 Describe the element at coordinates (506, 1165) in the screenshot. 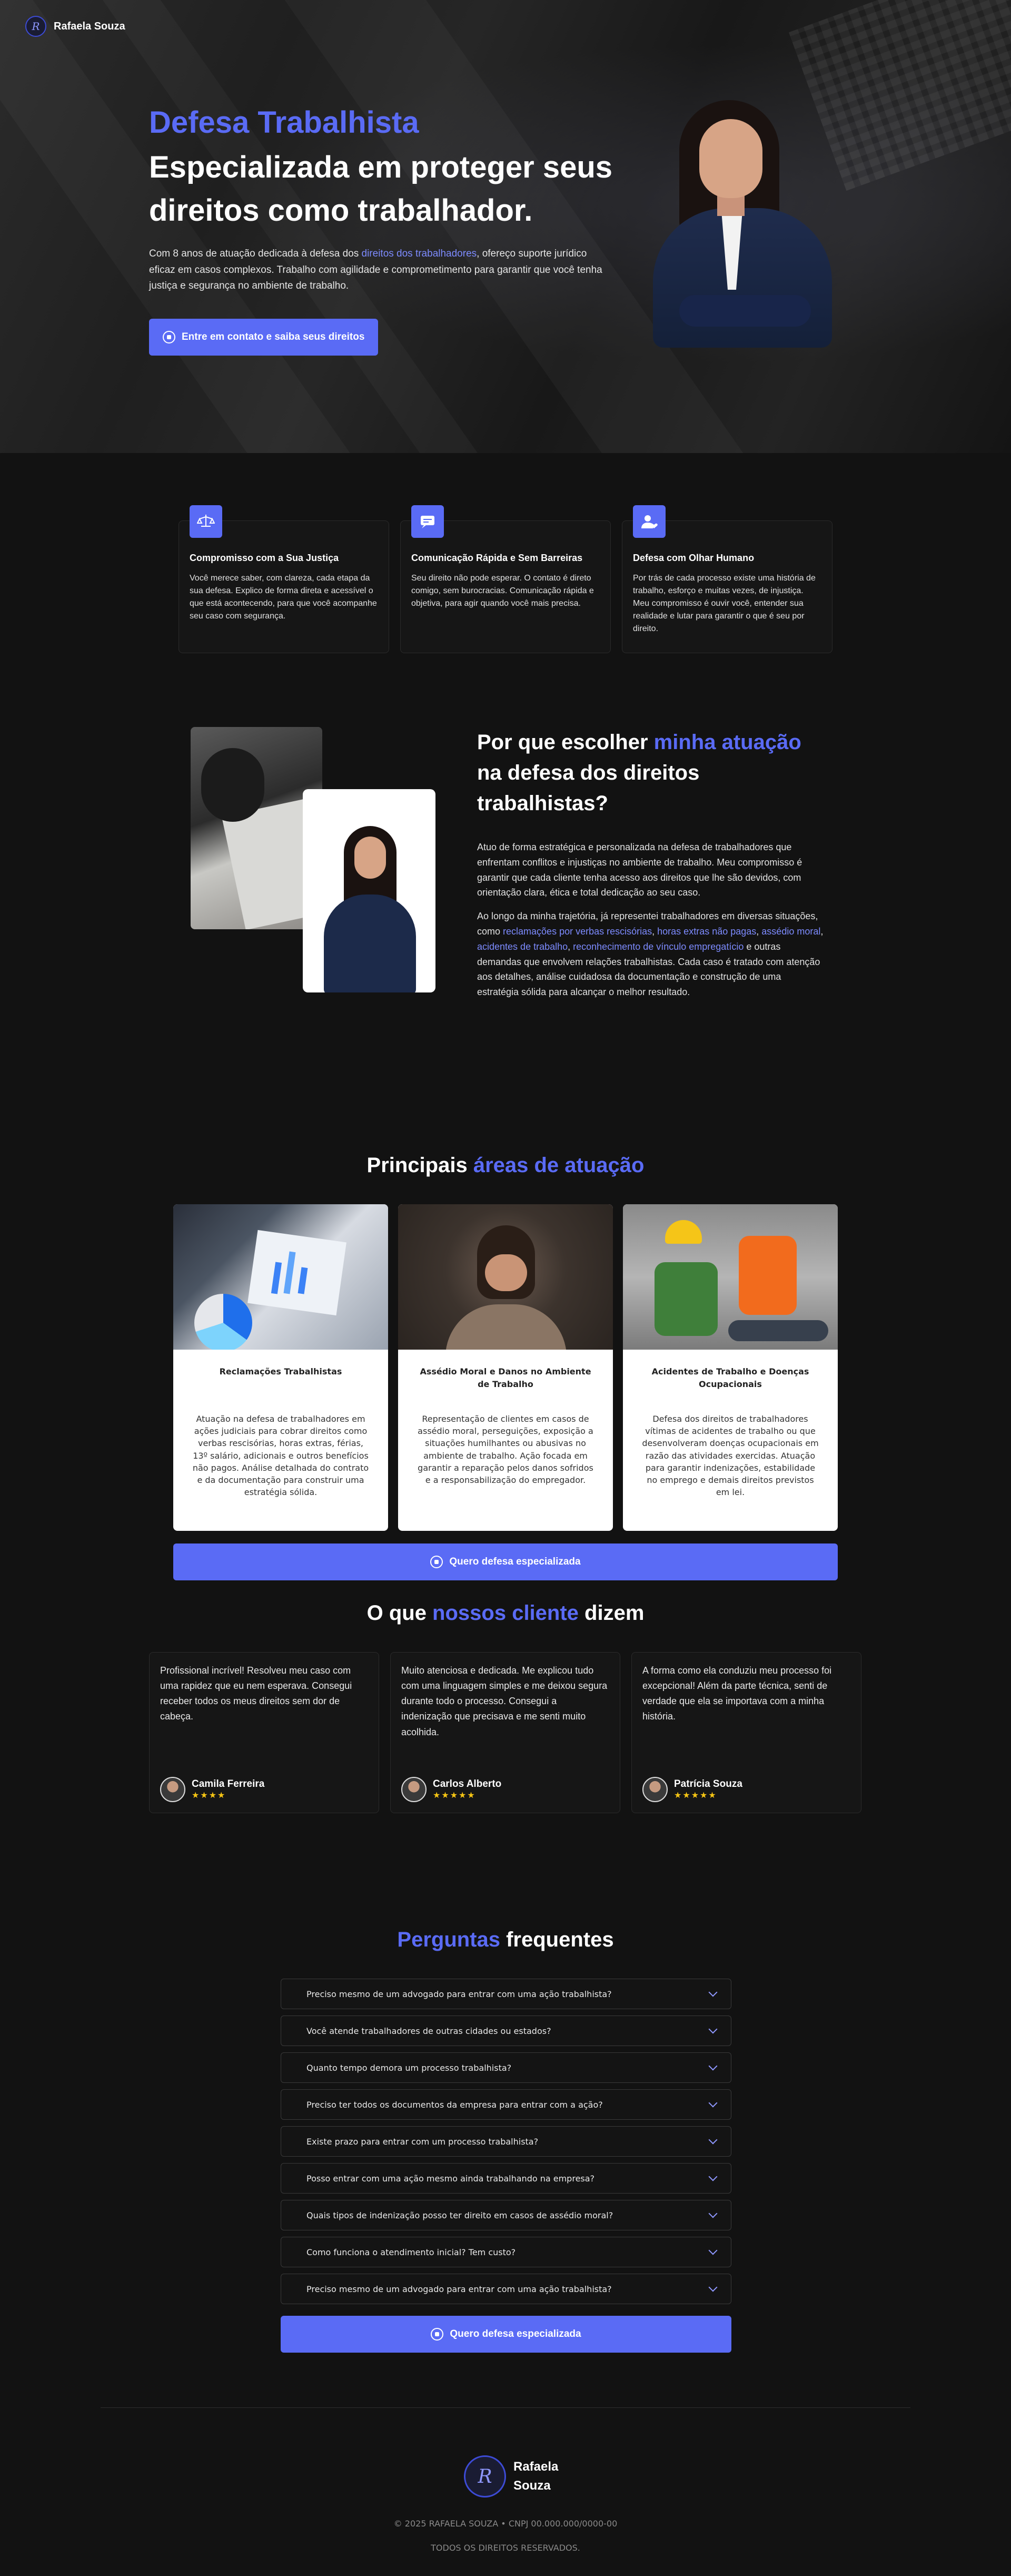

I see `areas-title: Principais áreas de atuação` at that location.